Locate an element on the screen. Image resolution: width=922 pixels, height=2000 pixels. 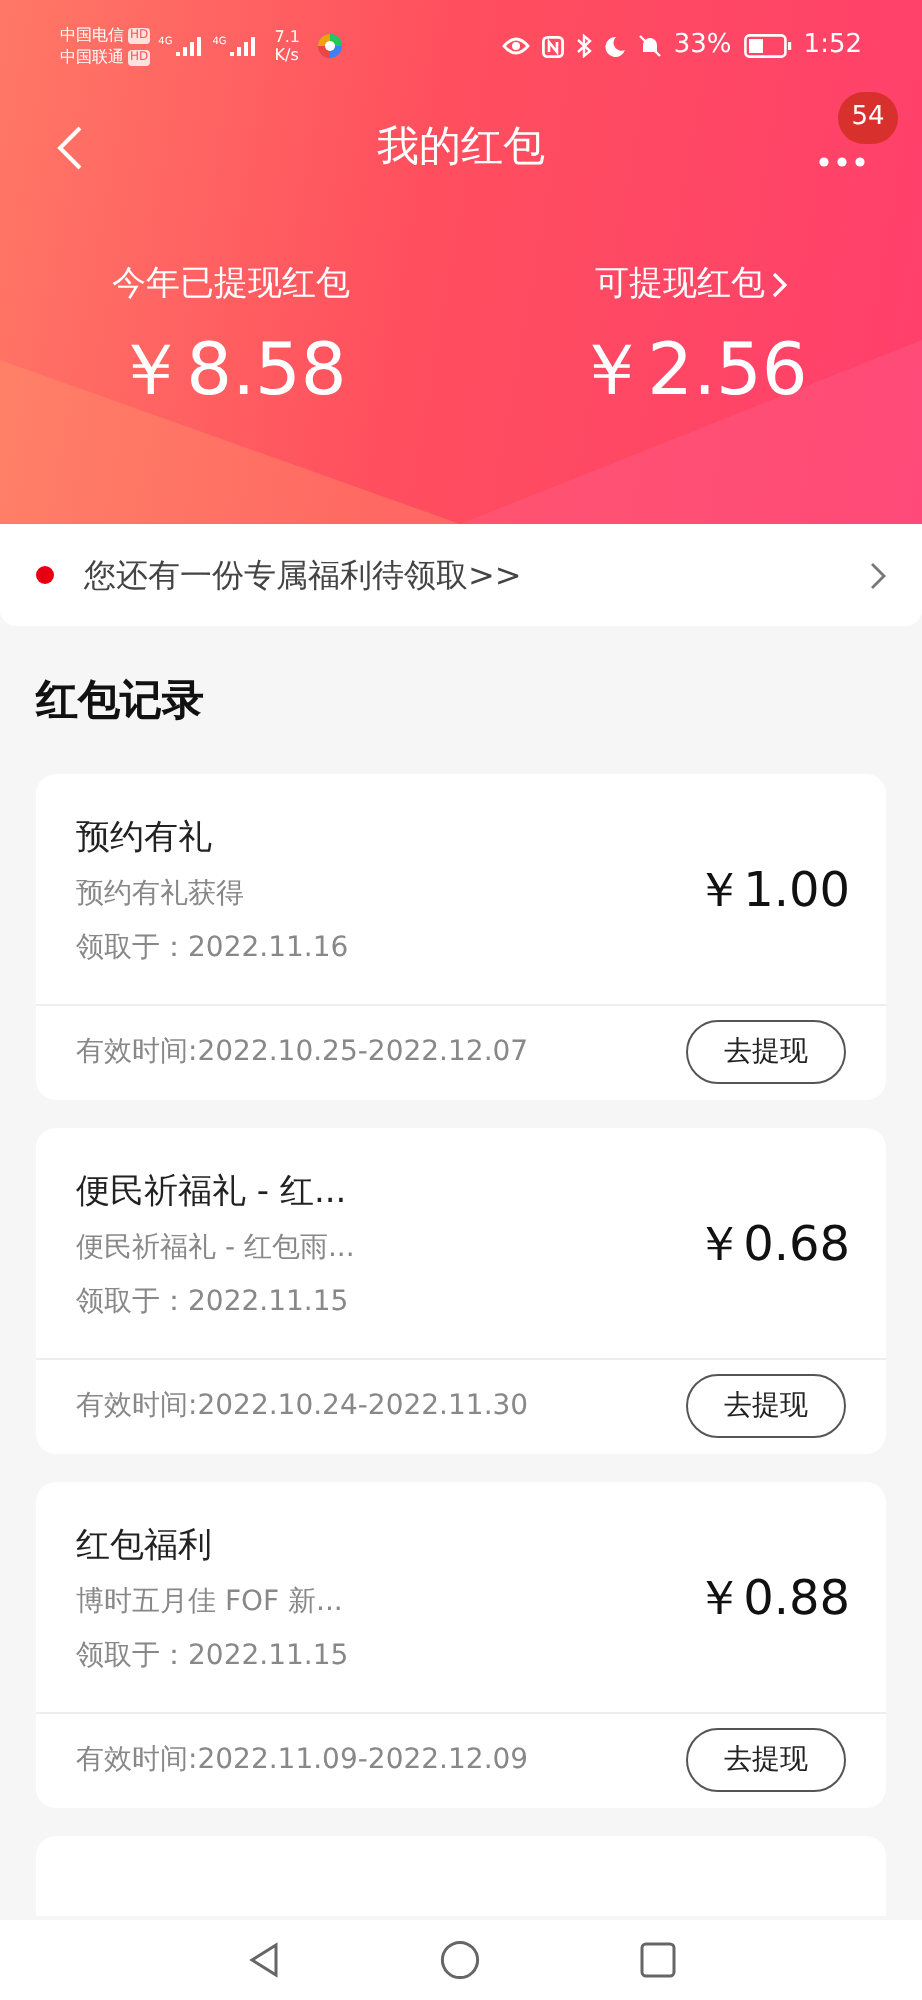
bluetooth-icon is located at coordinates (583, 46).